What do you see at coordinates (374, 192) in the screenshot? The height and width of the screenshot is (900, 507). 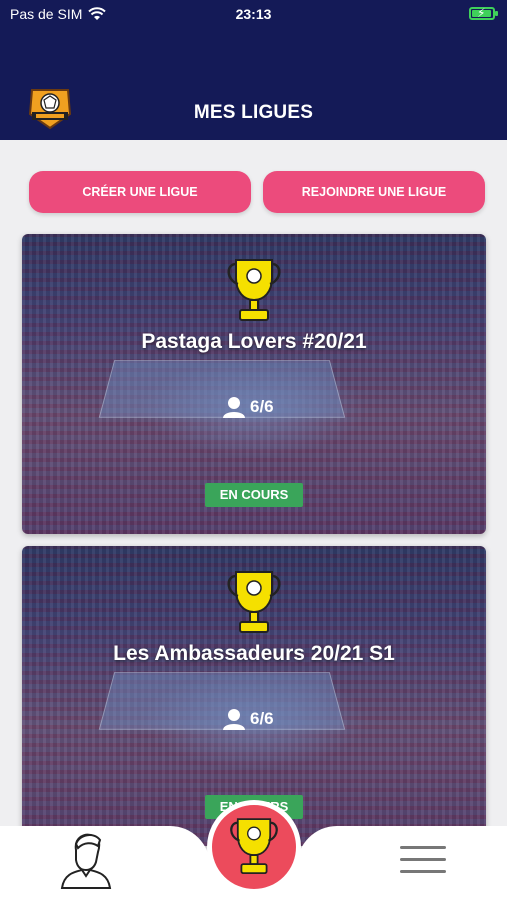 I see `join-league-button: REJOINDRE UNE LIGUE` at bounding box center [374, 192].